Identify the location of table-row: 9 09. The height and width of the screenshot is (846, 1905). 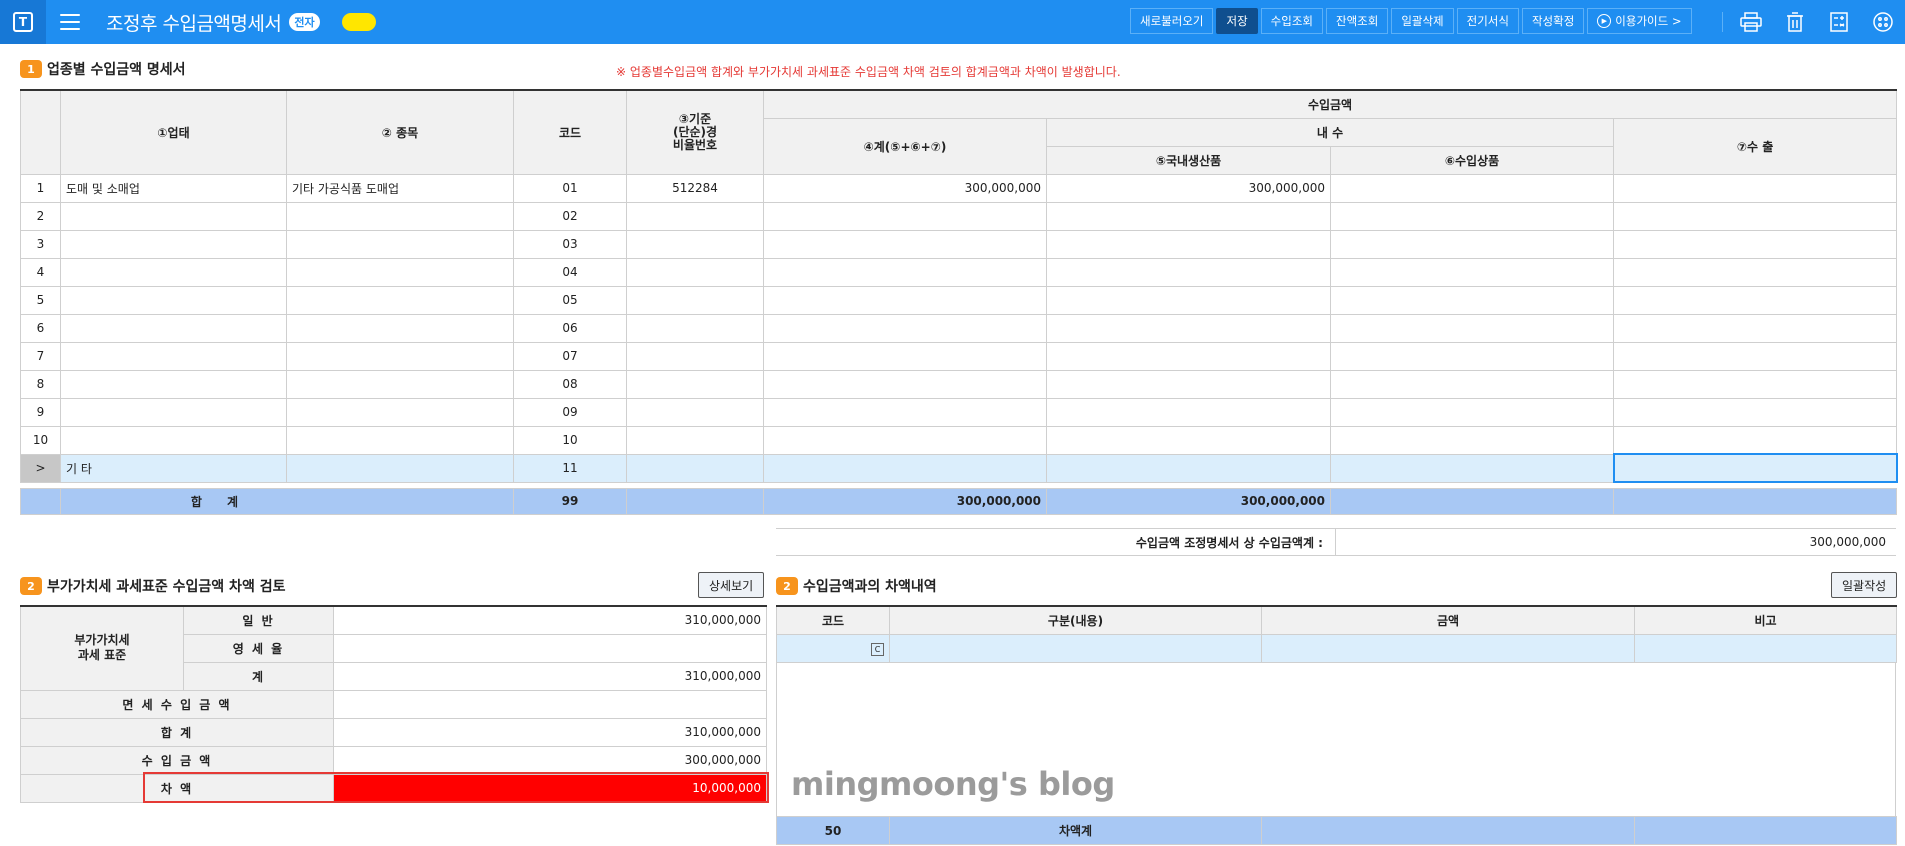
(959, 412).